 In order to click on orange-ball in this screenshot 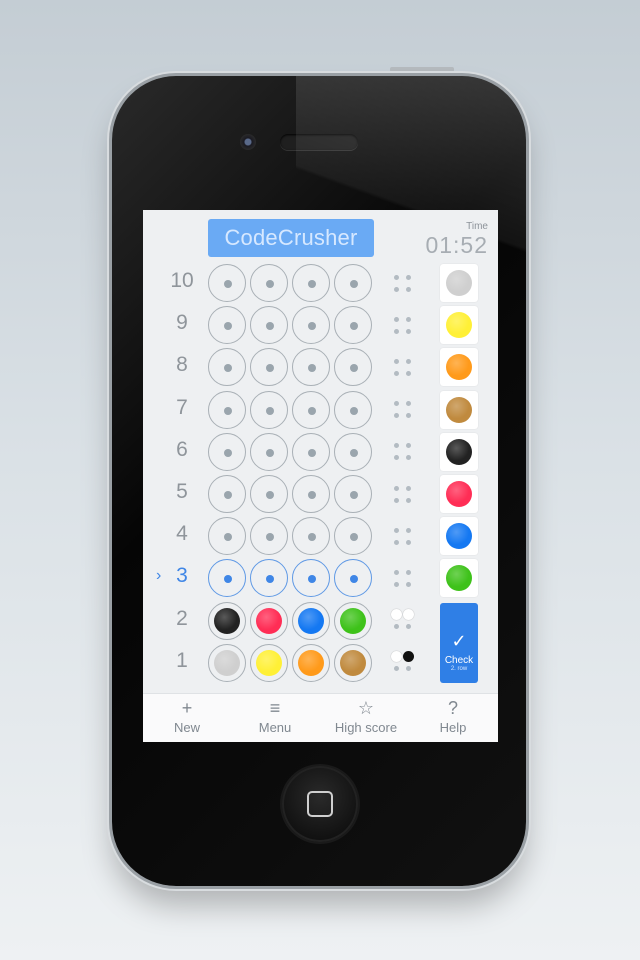, I will do `click(459, 367)`.